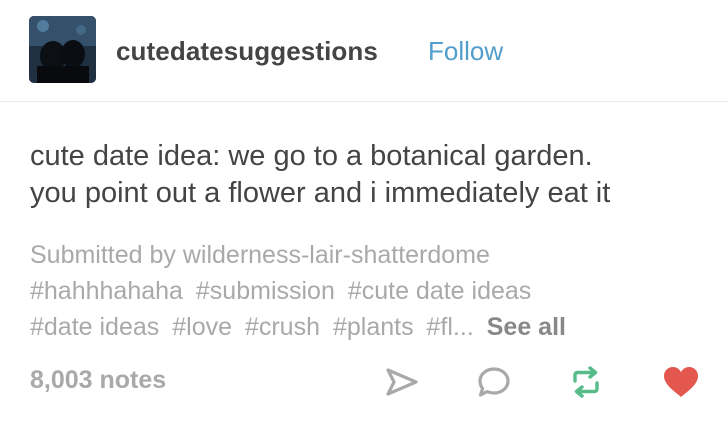 This screenshot has width=728, height=423. I want to click on follow-button: Follow, so click(465, 51).